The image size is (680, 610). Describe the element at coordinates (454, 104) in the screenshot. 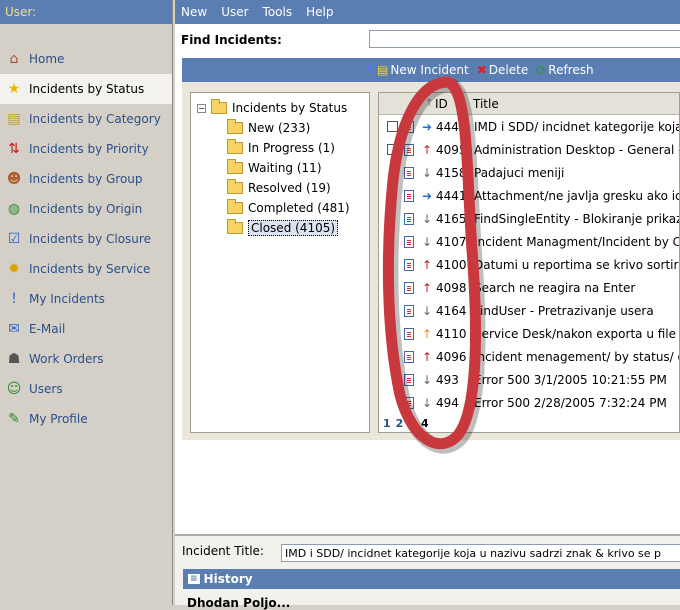

I see `column-id: ID` at that location.